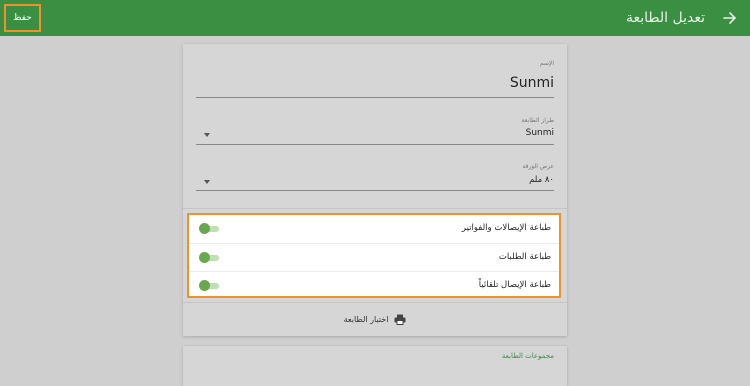  Describe the element at coordinates (374, 285) in the screenshot. I see `toggle-row-auto-receipt: طباعة الإيصال تلقائياً` at that location.